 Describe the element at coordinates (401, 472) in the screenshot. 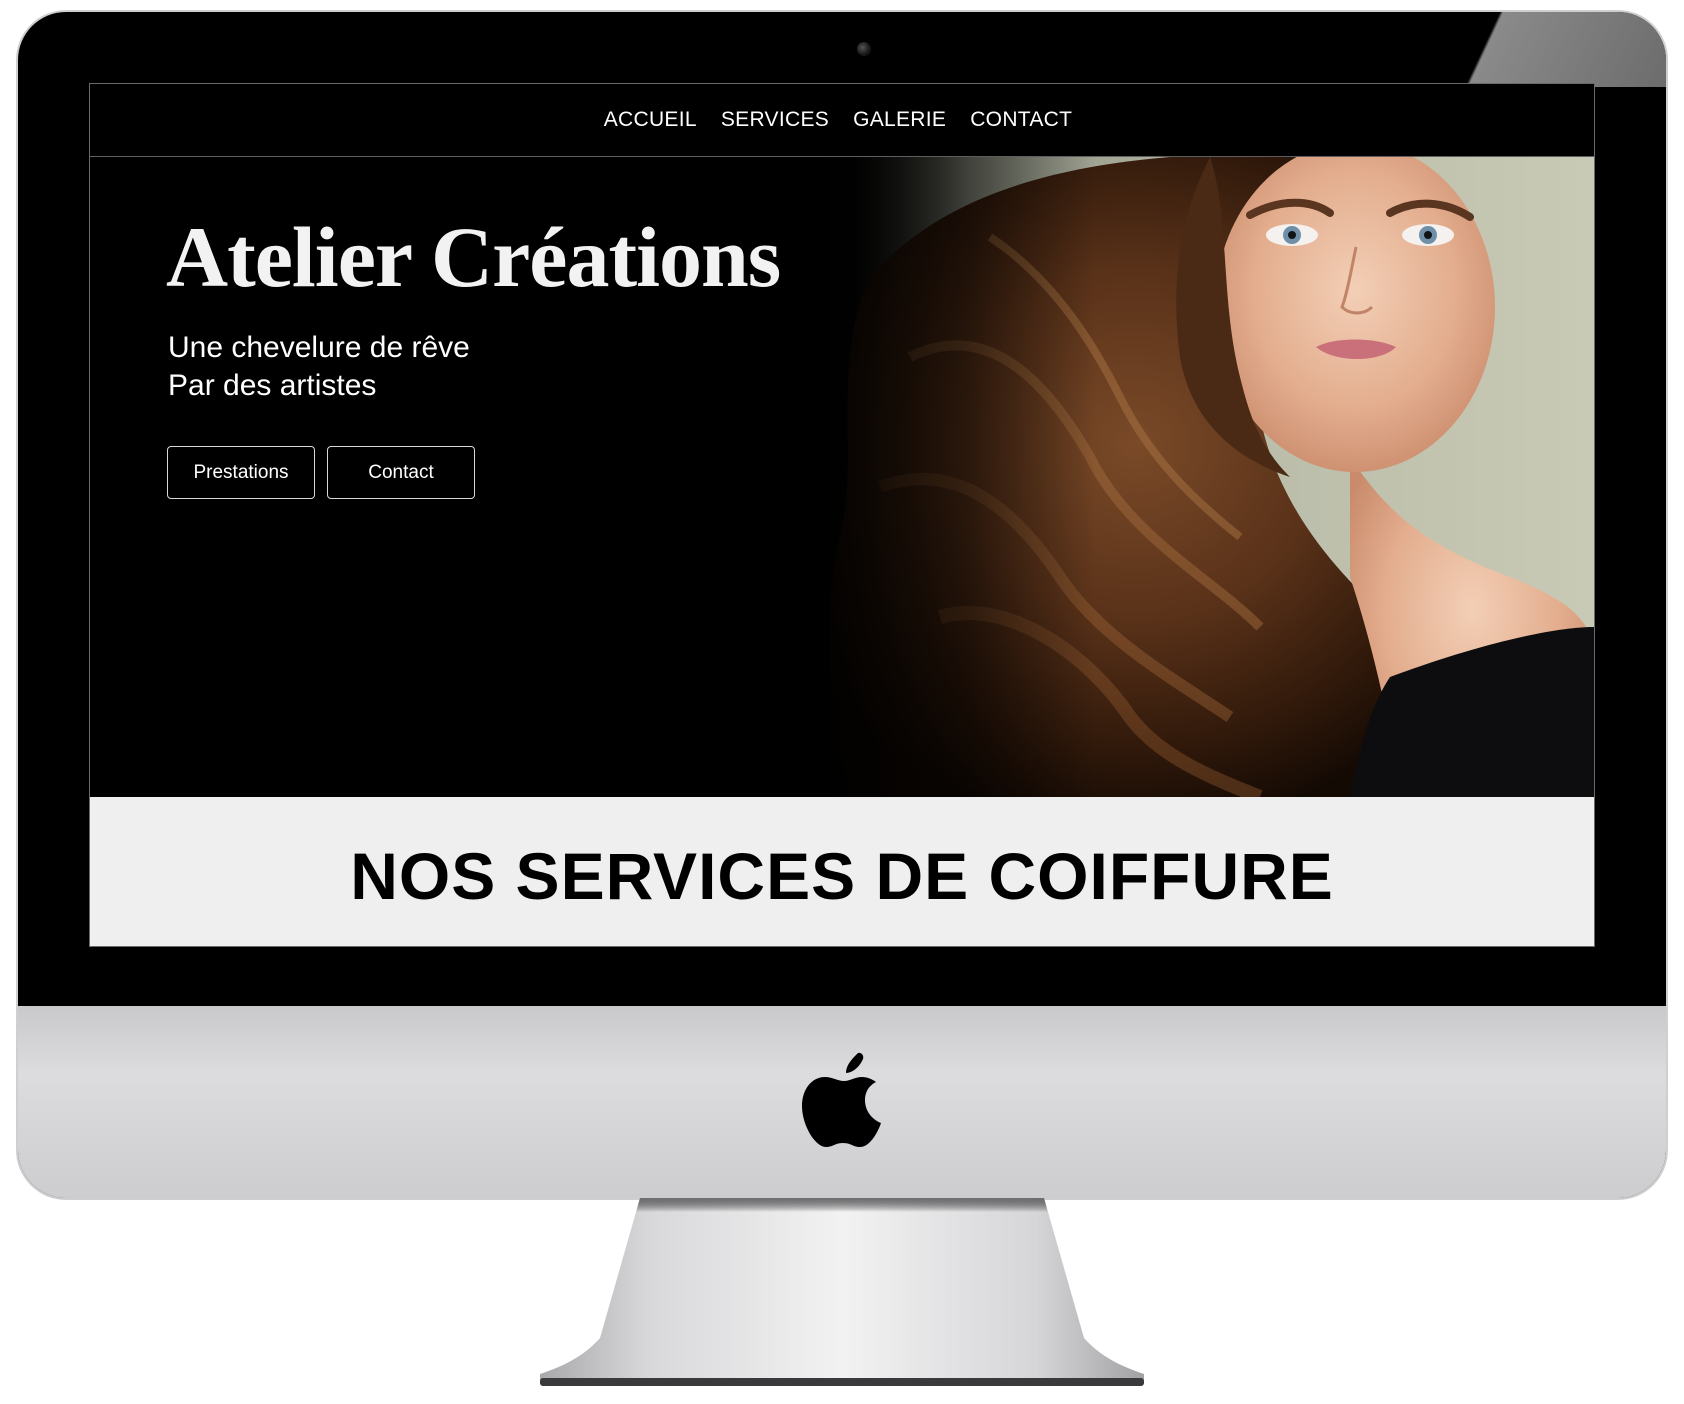

I see `contact-button: Contact` at that location.